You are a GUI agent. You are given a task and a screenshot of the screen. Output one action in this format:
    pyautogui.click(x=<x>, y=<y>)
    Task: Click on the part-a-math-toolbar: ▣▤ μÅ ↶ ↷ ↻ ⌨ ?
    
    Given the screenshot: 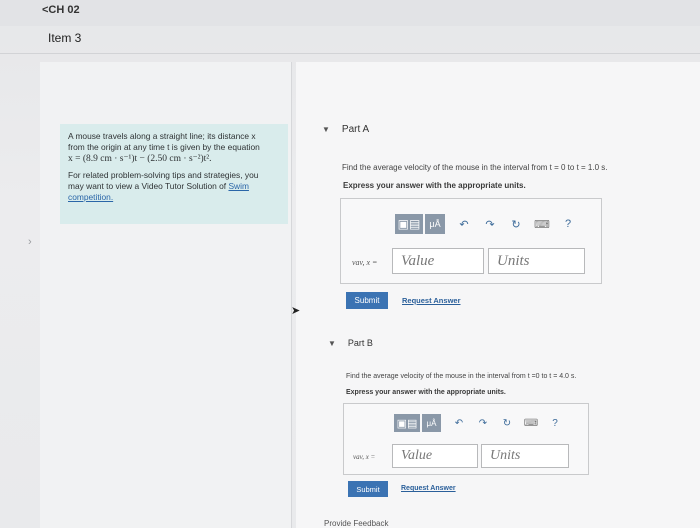 What is the action you would take?
    pyautogui.click(x=488, y=224)
    